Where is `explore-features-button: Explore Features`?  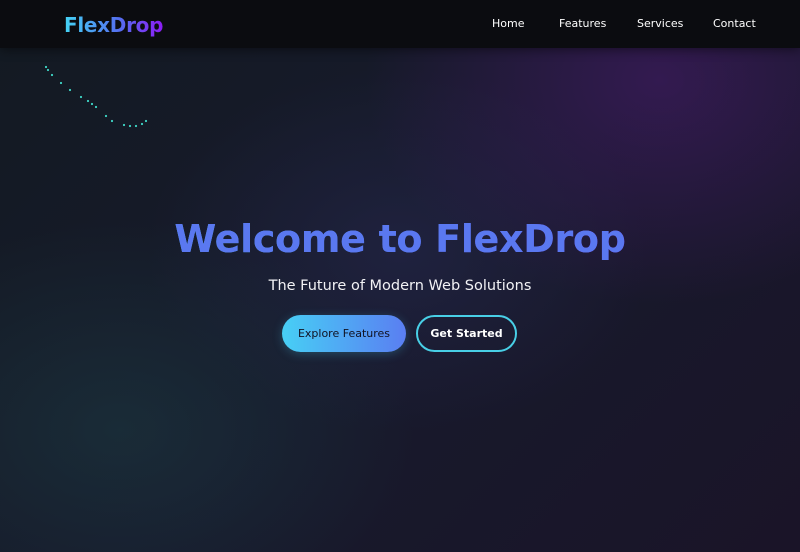
explore-features-button: Explore Features is located at coordinates (344, 333).